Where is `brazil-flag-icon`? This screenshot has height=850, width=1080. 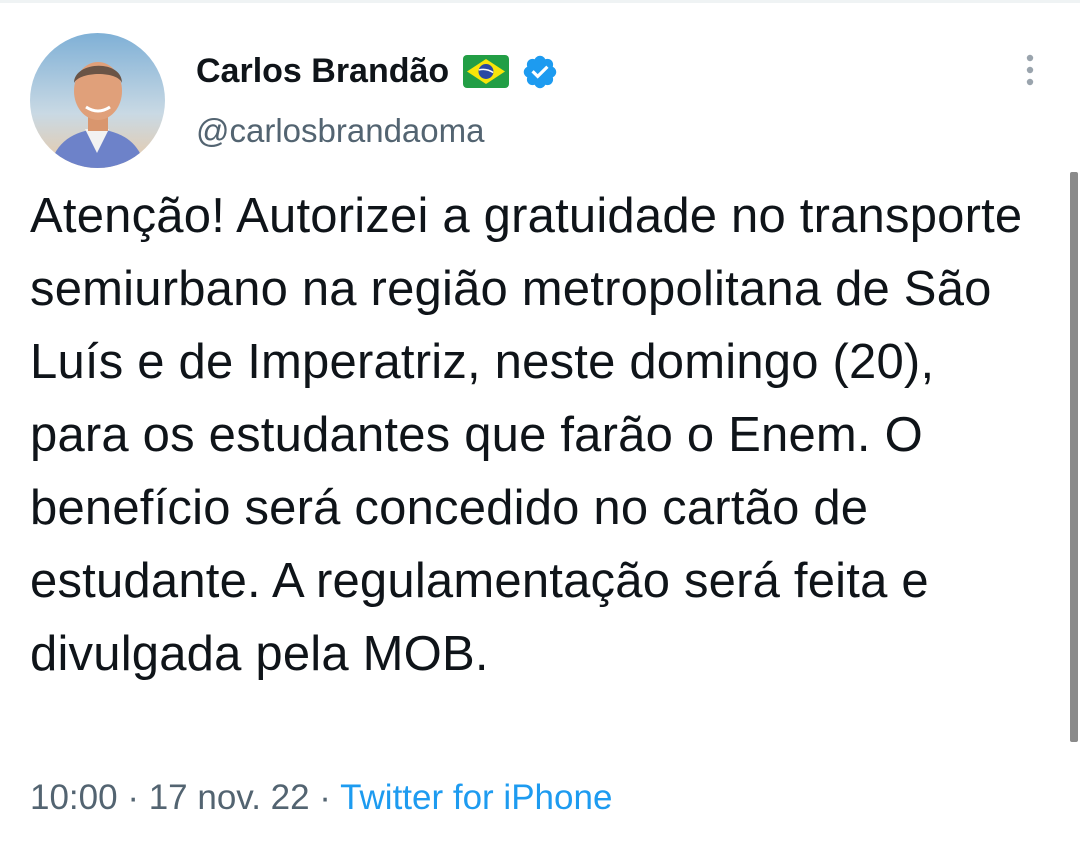 brazil-flag-icon is located at coordinates (486, 71).